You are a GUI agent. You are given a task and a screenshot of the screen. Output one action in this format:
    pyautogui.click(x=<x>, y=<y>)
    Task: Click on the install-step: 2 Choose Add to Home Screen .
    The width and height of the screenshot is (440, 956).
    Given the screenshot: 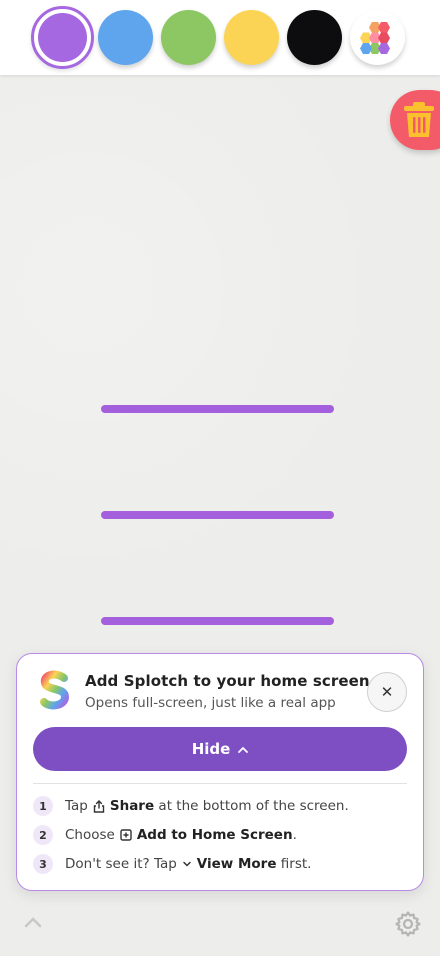 What is the action you would take?
    pyautogui.click(x=223, y=835)
    